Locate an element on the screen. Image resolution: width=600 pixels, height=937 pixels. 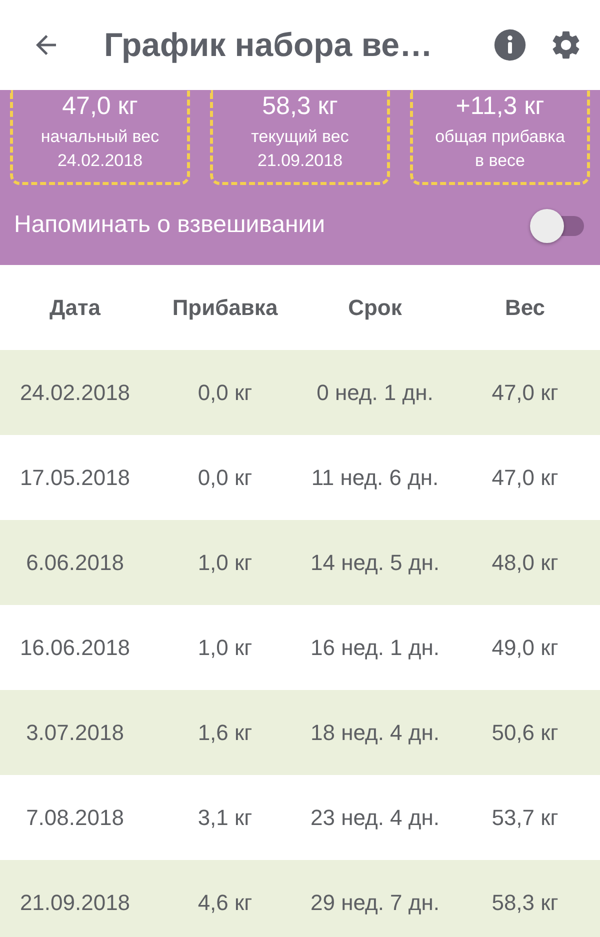
table-cell-text: 18 нед. 4 дн. is located at coordinates (375, 733).